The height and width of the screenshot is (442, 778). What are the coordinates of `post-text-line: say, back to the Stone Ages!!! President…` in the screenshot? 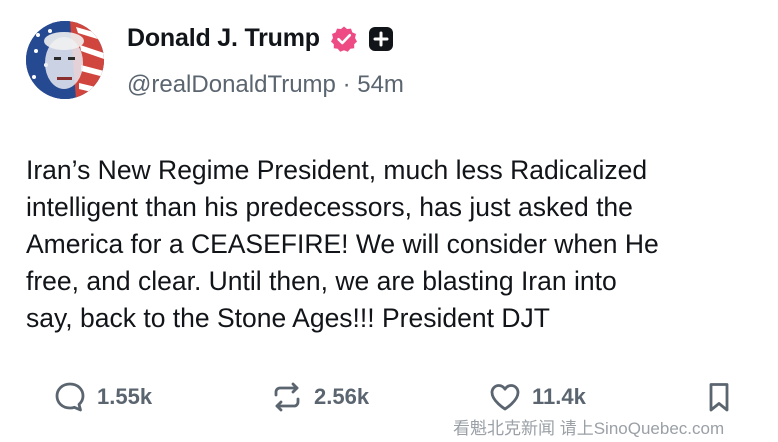 It's located at (288, 318).